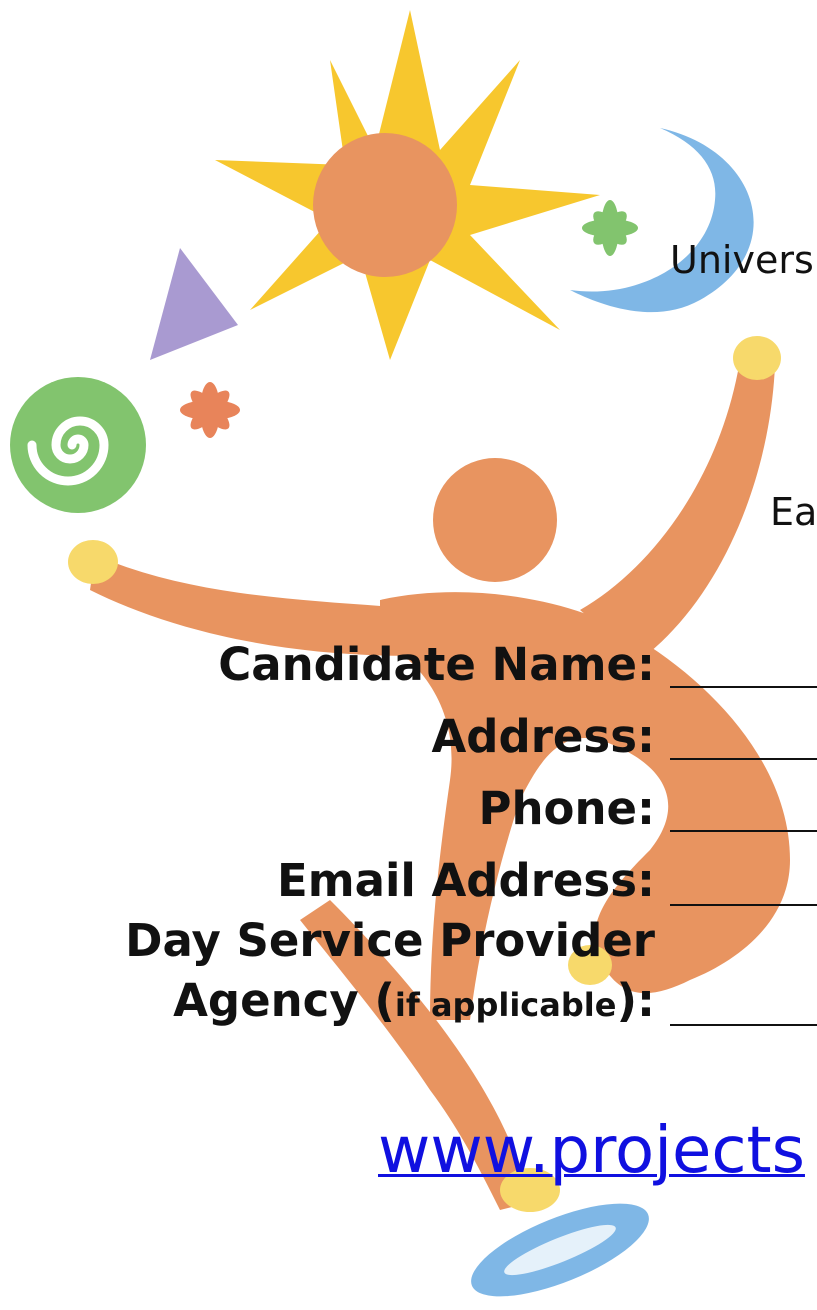 The height and width of the screenshot is (1310, 817). Describe the element at coordinates (793, 512) in the screenshot. I see `header-line-ea: Ea` at that location.